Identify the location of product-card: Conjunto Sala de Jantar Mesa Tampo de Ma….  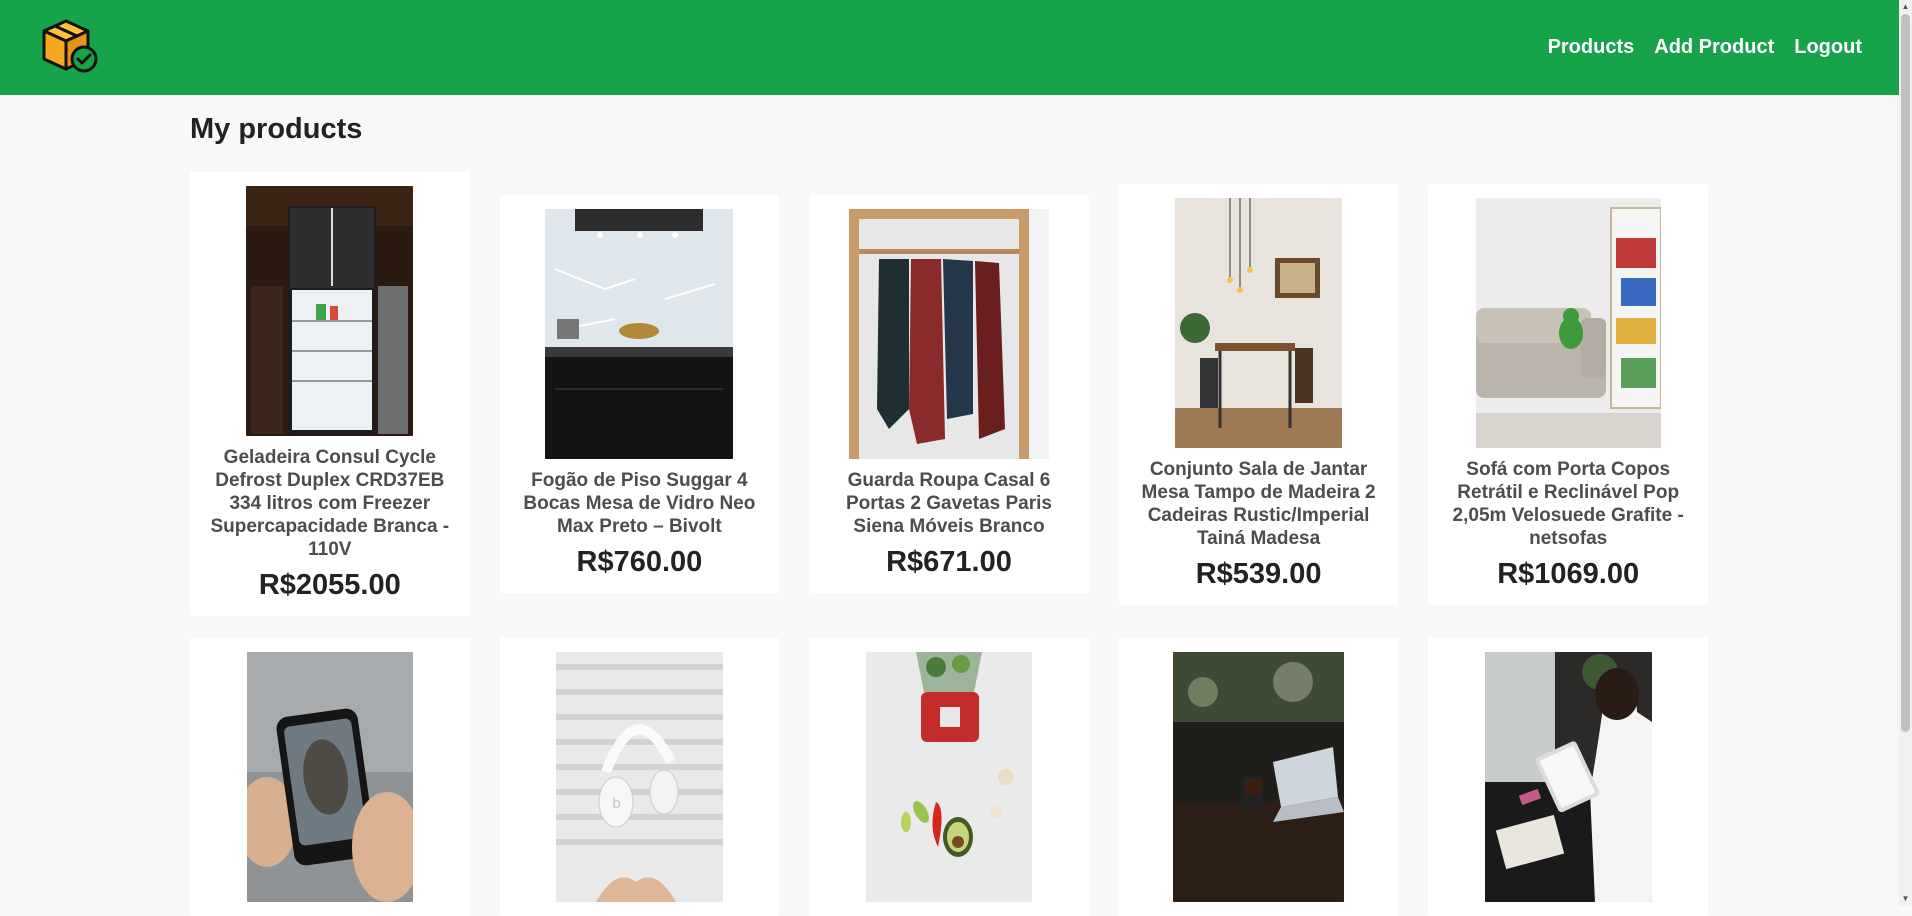
(1258, 394).